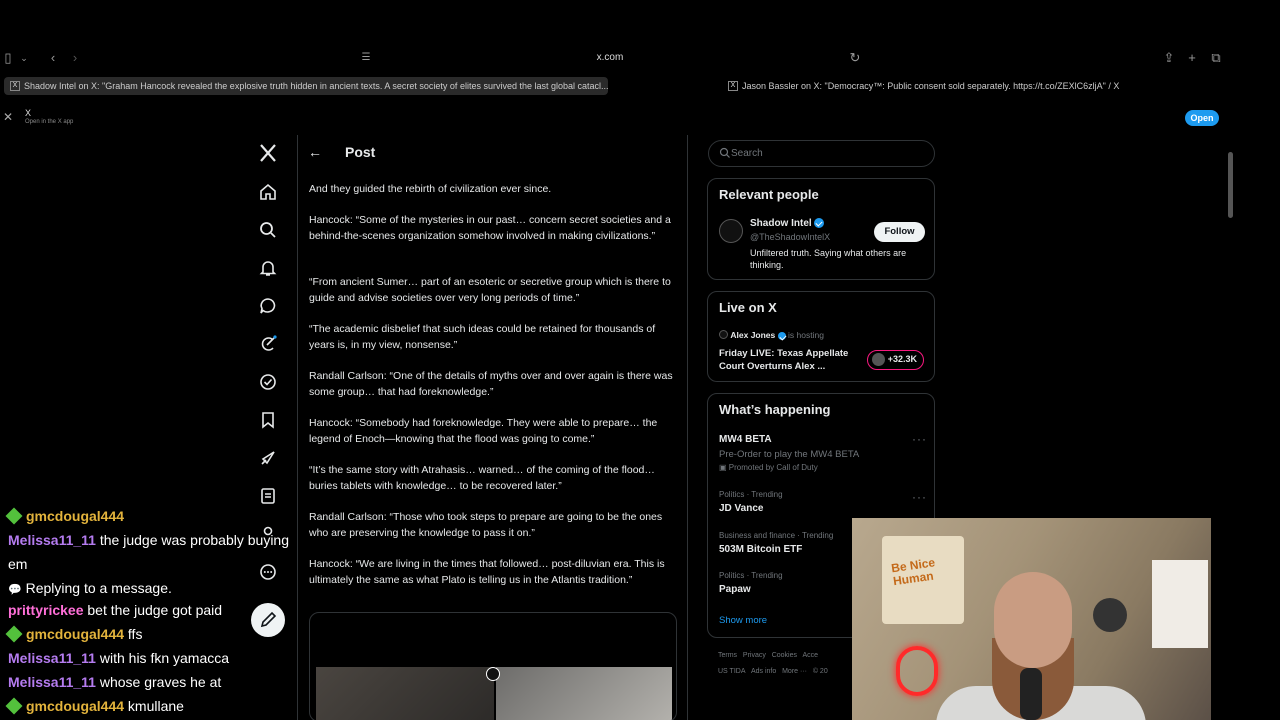 The width and height of the screenshot is (1280, 720). I want to click on chevron-down-icon: ⌄, so click(24, 58).